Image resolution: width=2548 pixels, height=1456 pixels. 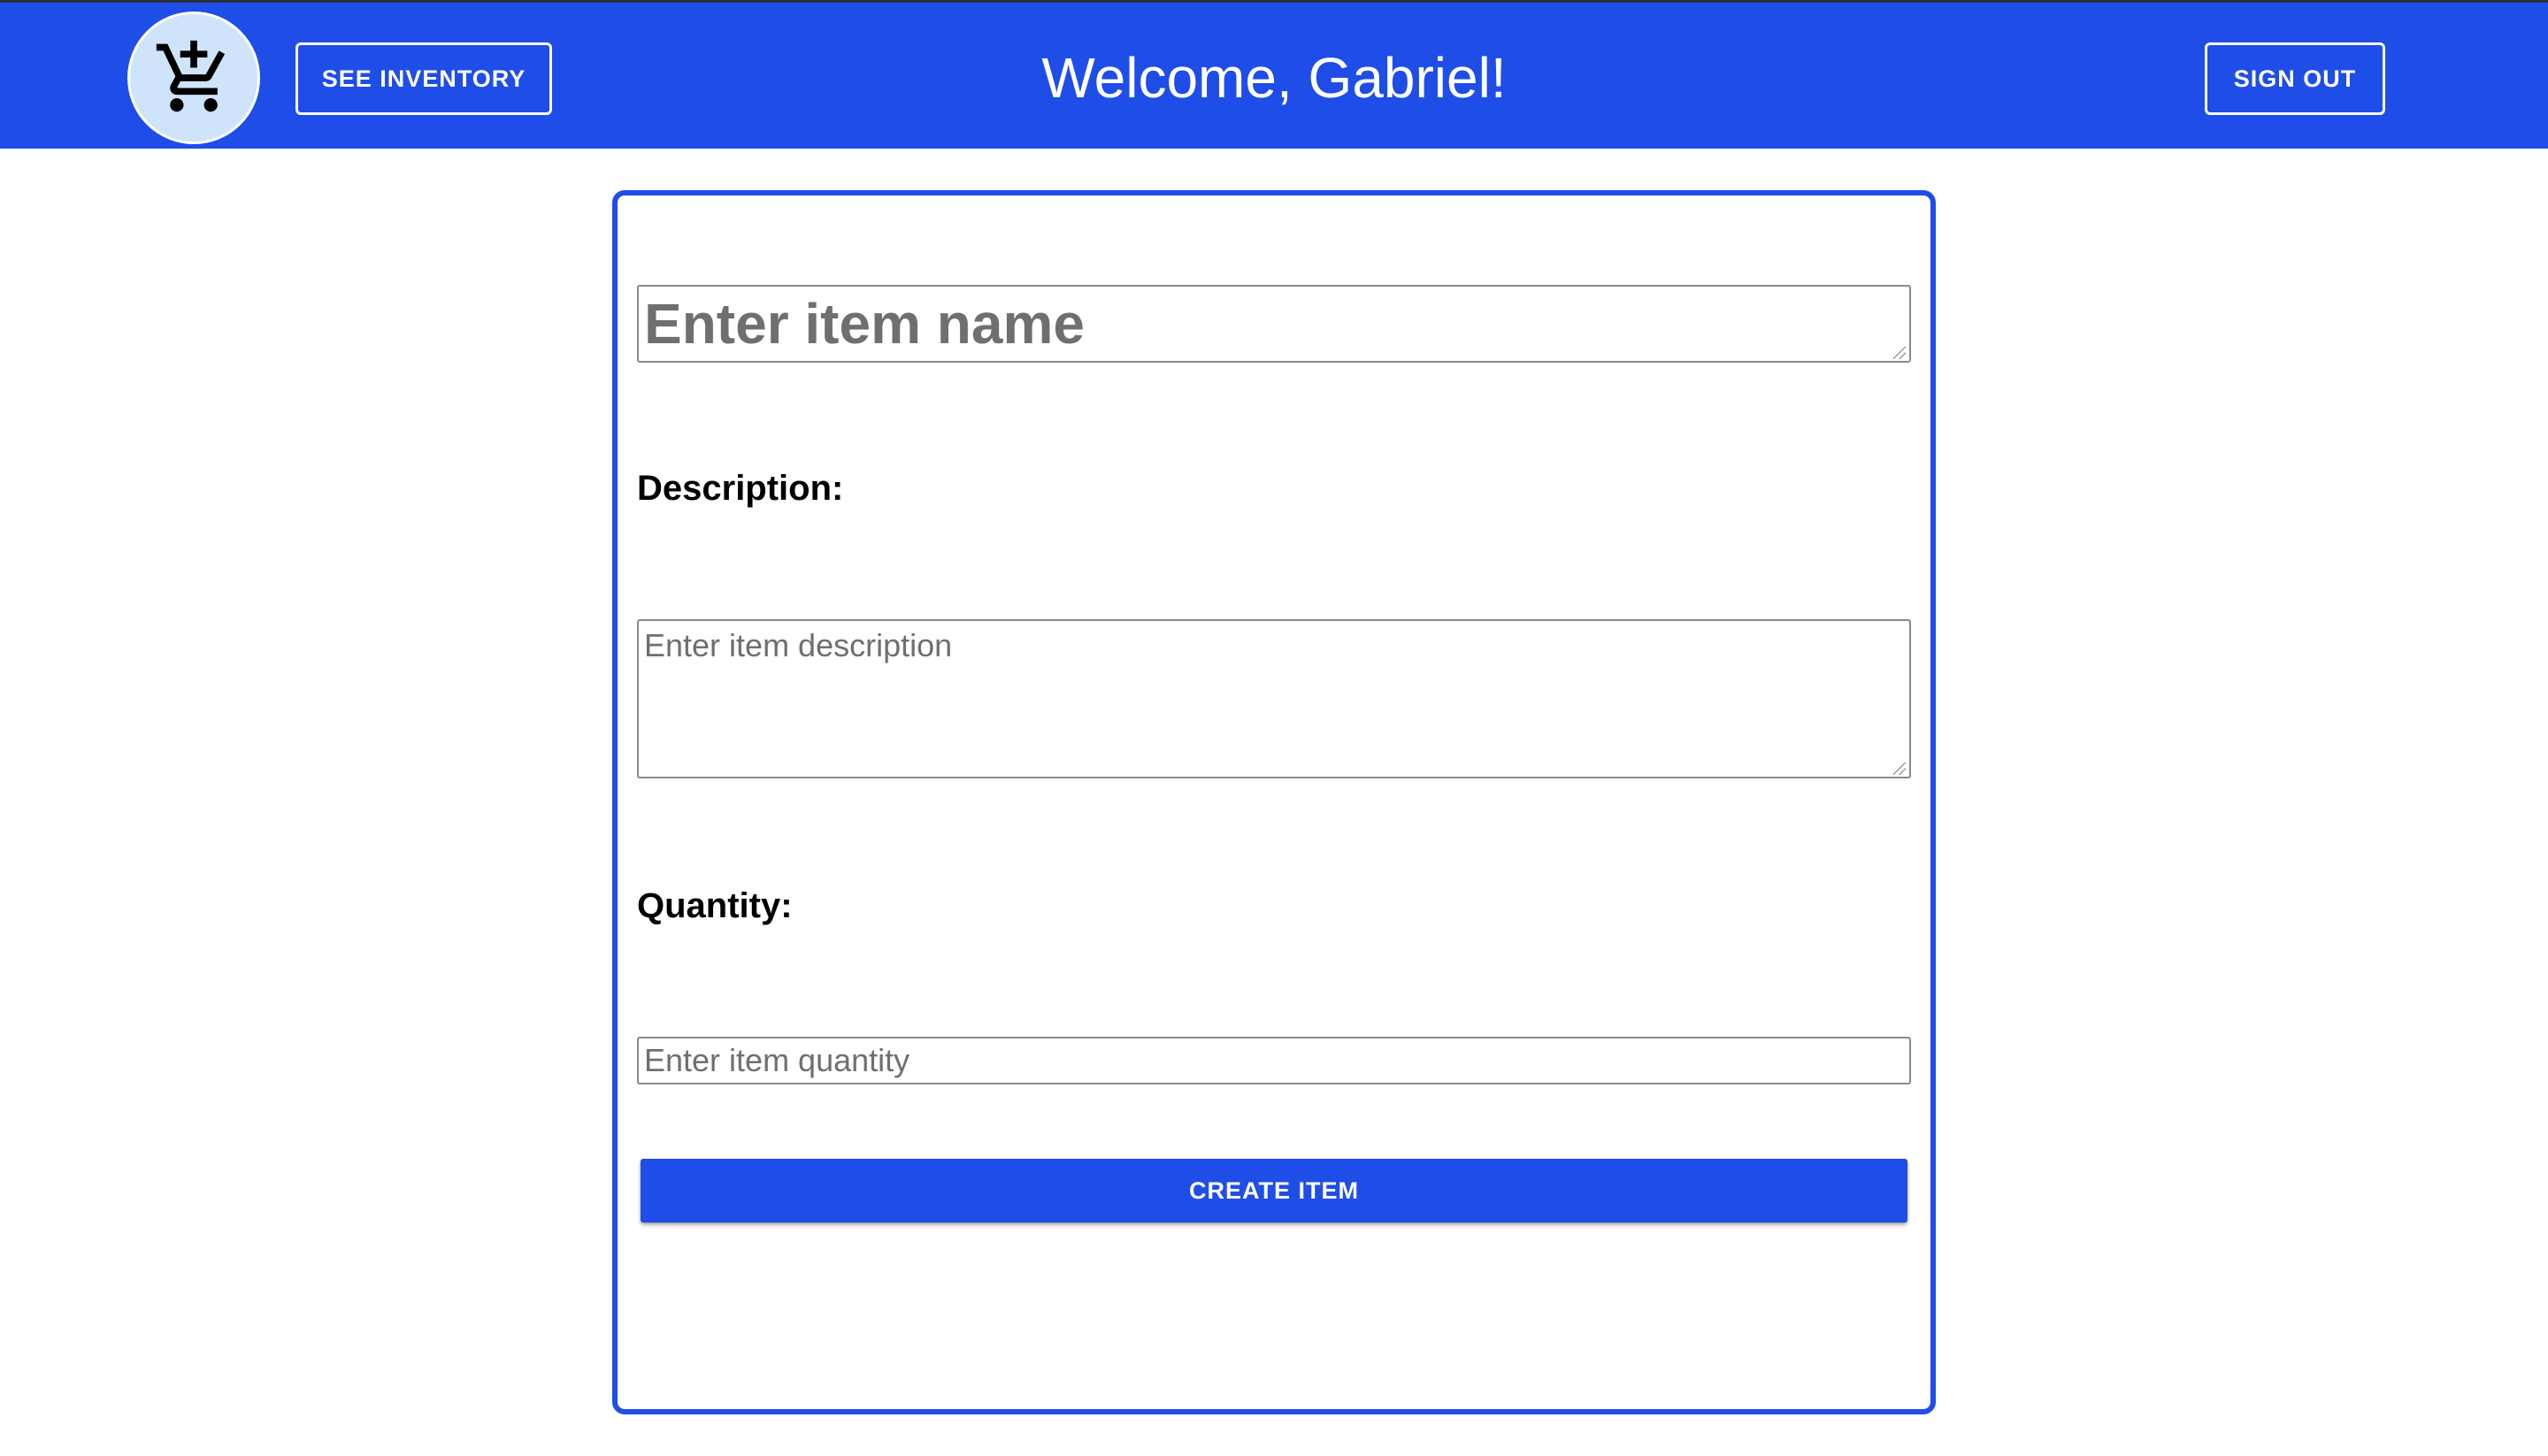 What do you see at coordinates (423, 78) in the screenshot?
I see `see-inventory-button: SEE INVENTORY` at bounding box center [423, 78].